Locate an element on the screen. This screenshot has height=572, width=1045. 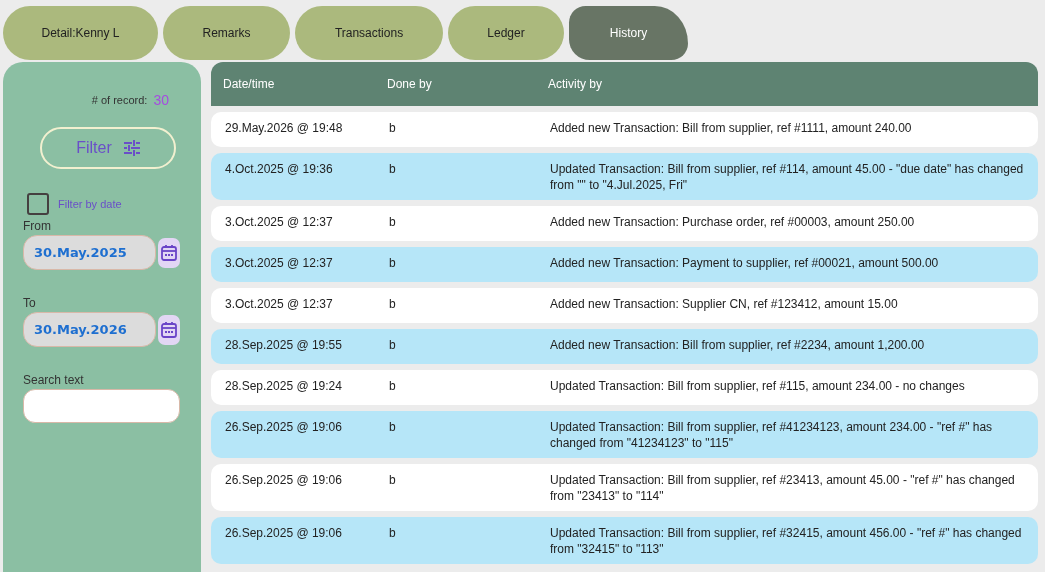
table-cell-text: Updated Transaction: Bill from supplier, ref #32415, amount 456.00 - "ref #" has changed from "32415" to "113" is located at coordinates (786, 541).